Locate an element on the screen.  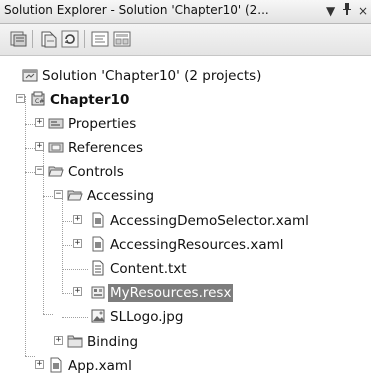
view-code-button is located at coordinates (100, 39).